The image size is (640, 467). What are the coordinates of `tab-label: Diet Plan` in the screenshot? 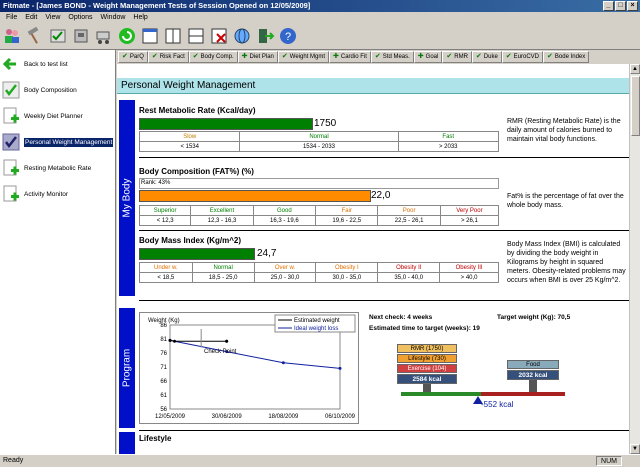 It's located at (261, 57).